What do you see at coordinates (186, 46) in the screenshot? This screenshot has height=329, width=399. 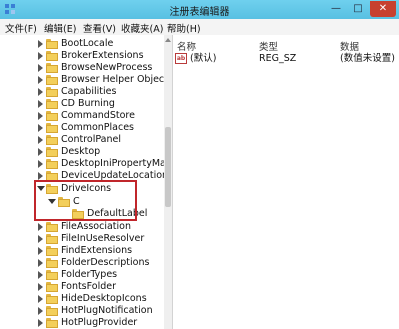 I see `column-header-name: 名称` at bounding box center [186, 46].